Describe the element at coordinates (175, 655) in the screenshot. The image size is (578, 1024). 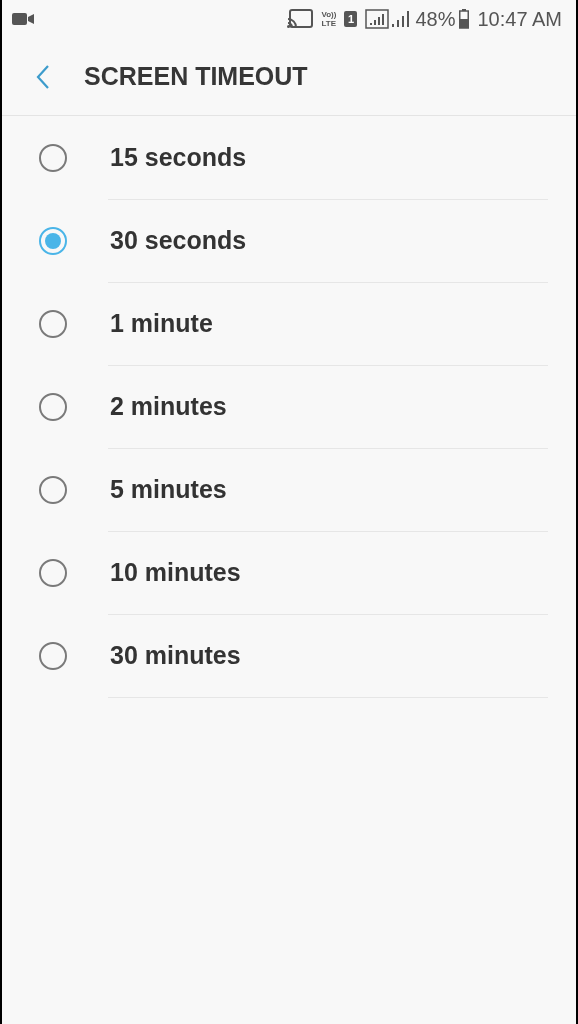
I see `option-label: 30 minutes` at that location.